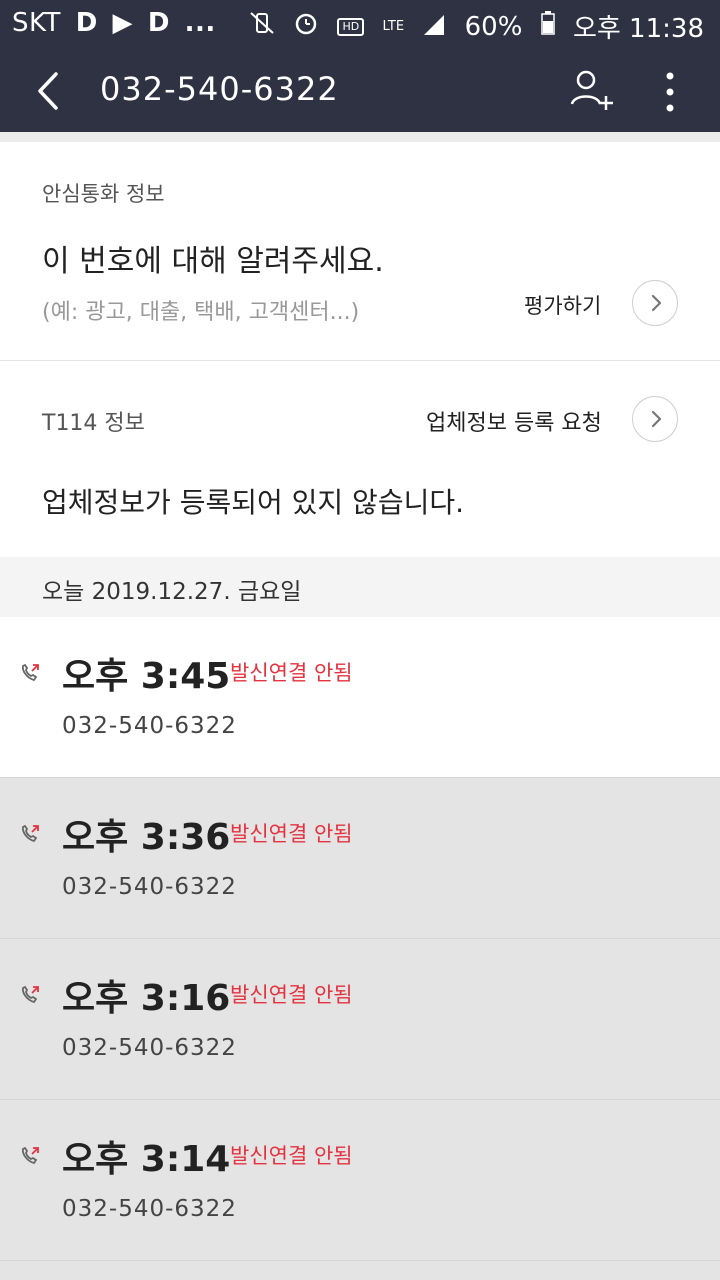 This screenshot has width=720, height=1280. I want to click on more-vert-icon, so click(670, 92).